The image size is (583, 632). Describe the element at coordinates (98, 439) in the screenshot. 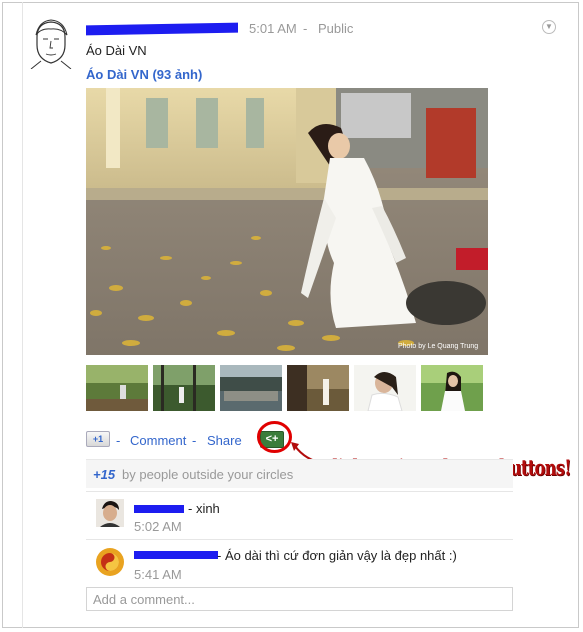

I see `plus-one-button: +1` at that location.